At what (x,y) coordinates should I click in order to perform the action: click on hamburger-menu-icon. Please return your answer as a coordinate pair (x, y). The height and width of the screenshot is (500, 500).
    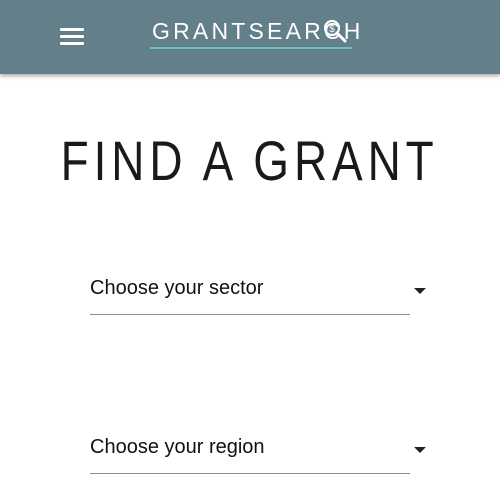
    Looking at the image, I should click on (73, 37).